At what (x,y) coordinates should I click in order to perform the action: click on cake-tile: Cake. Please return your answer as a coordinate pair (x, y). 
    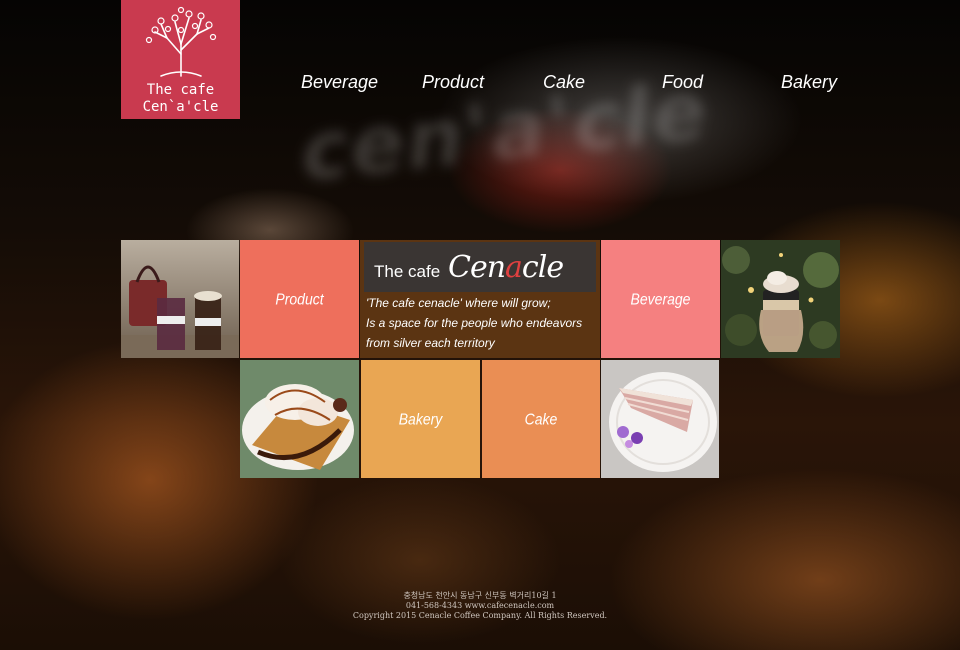
    Looking at the image, I should click on (541, 419).